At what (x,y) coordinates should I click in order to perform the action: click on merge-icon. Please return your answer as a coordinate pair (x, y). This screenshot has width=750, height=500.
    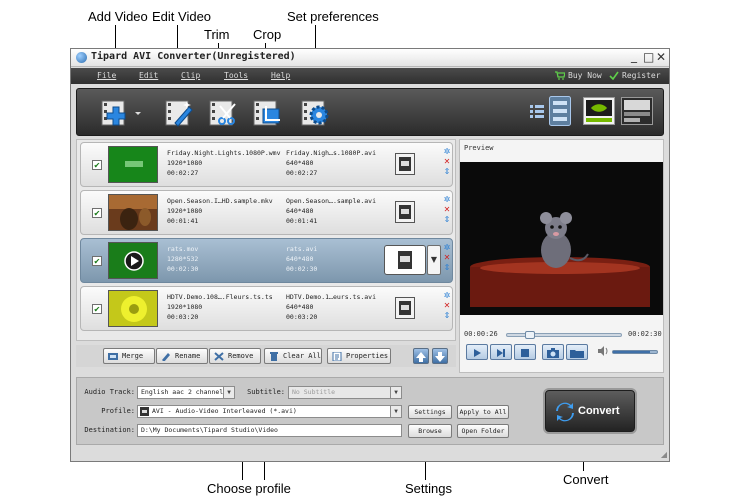
    Looking at the image, I should click on (113, 356).